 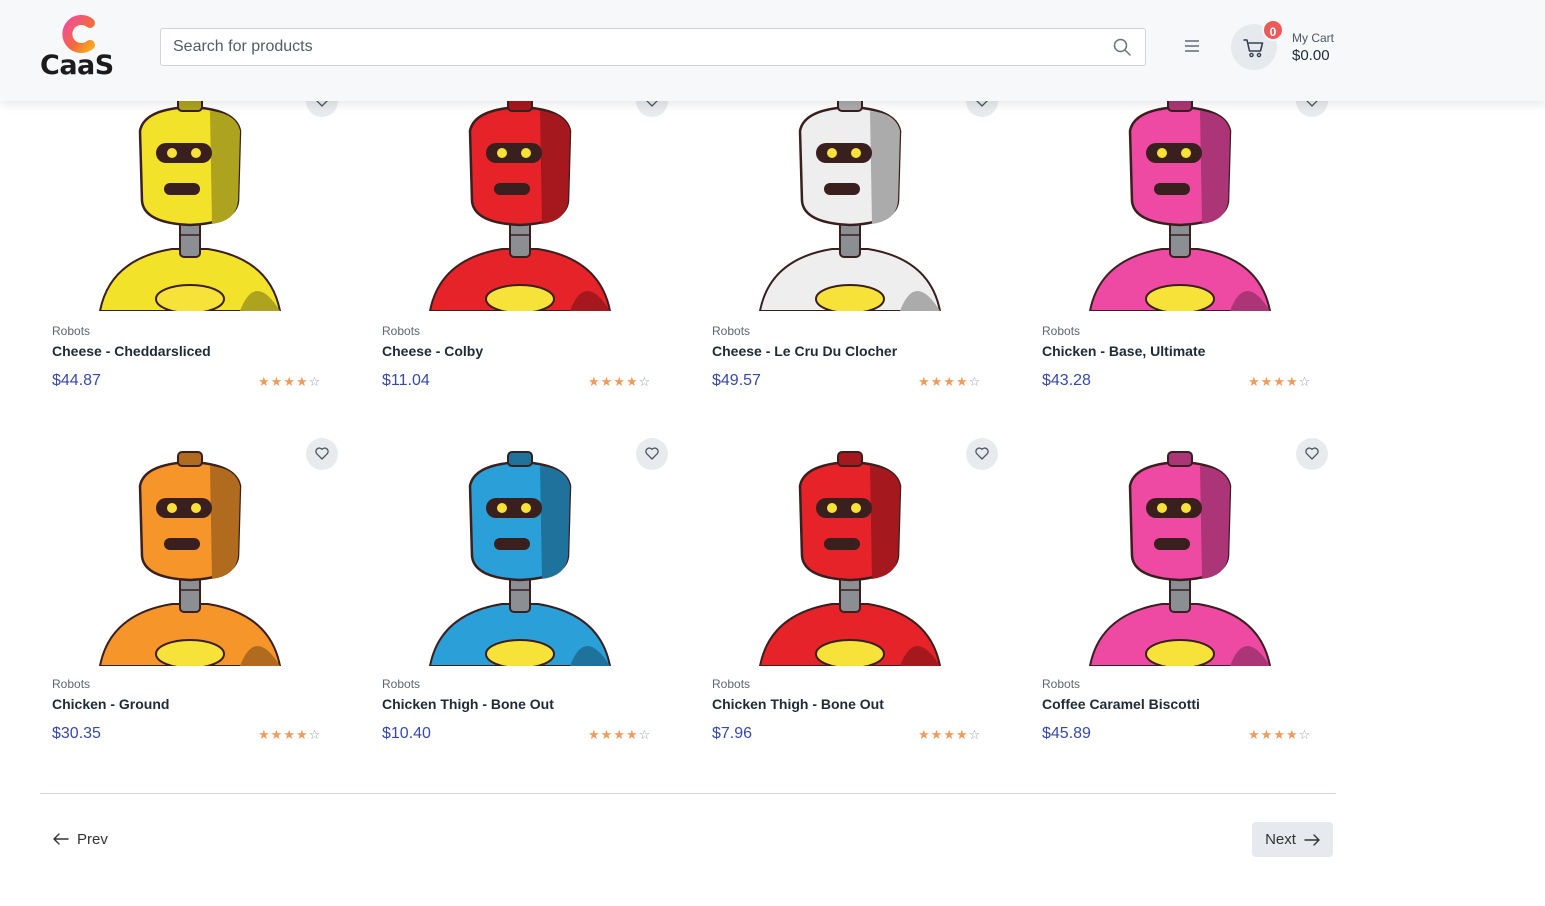 I want to click on cart-count-badge: 0, so click(x=1273, y=30).